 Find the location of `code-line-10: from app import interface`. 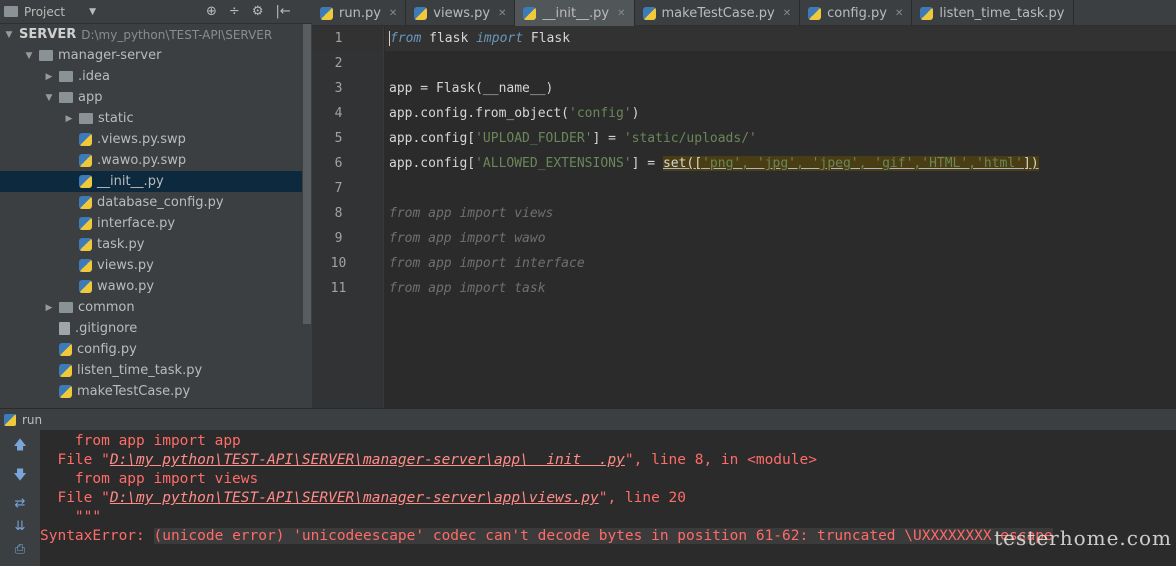

code-line-10: from app import interface is located at coordinates (780, 263).